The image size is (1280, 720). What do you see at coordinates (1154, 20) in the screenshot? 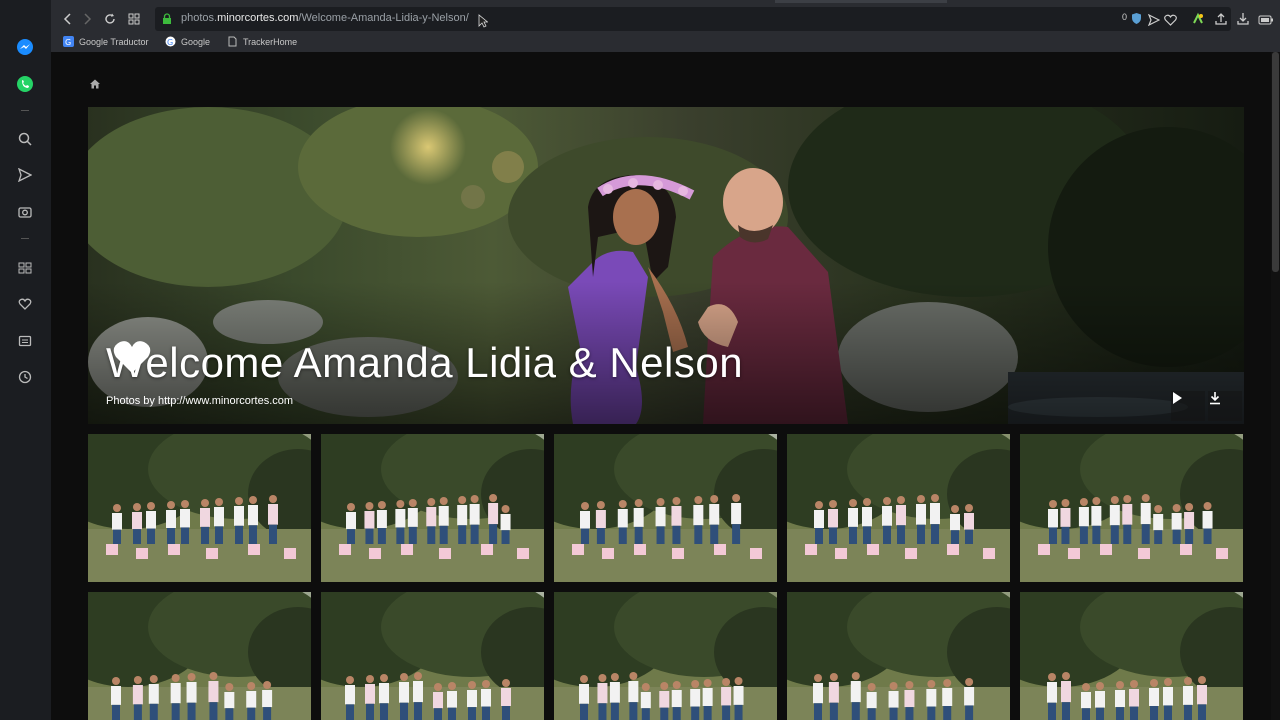
I see `snapshot-send-icon` at bounding box center [1154, 20].